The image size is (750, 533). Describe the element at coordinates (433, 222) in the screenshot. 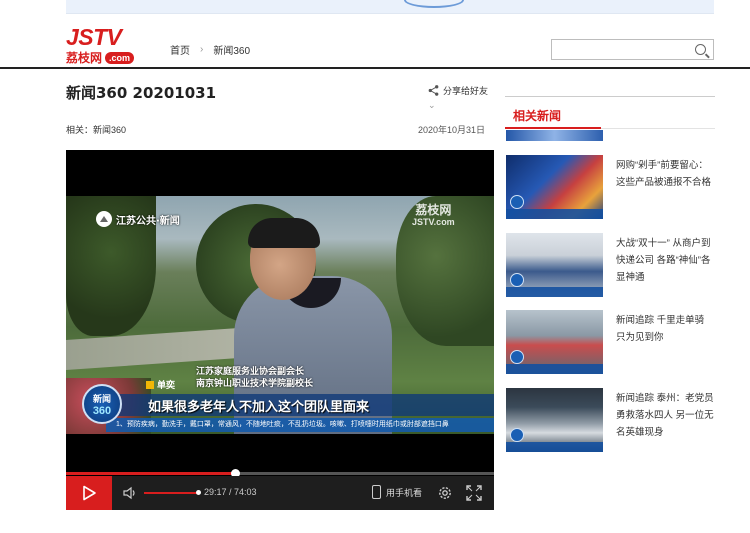

I see `watermark-en: JSTV.com` at that location.